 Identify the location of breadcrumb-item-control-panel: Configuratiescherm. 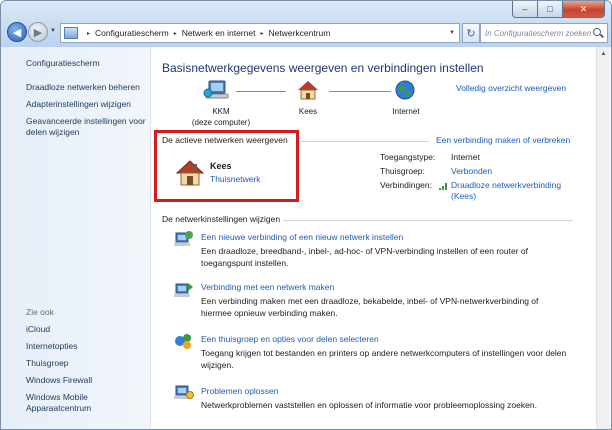
(132, 33).